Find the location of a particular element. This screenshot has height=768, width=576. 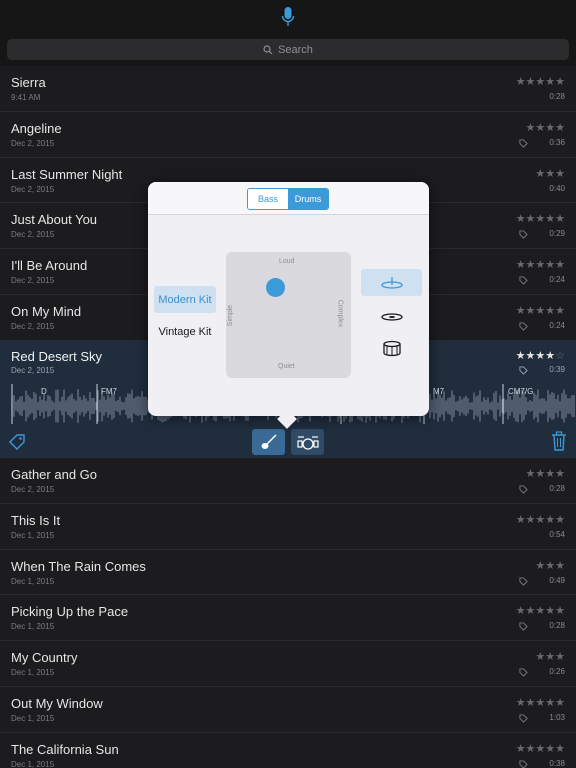

drums-instrument-button is located at coordinates (307, 442).